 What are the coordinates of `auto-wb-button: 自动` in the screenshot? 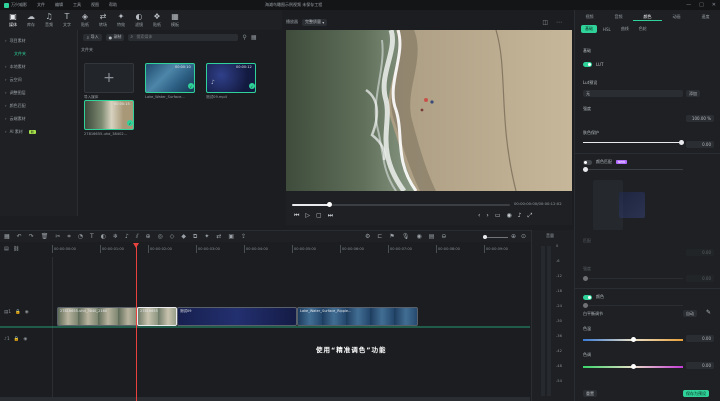 It's located at (690, 313).